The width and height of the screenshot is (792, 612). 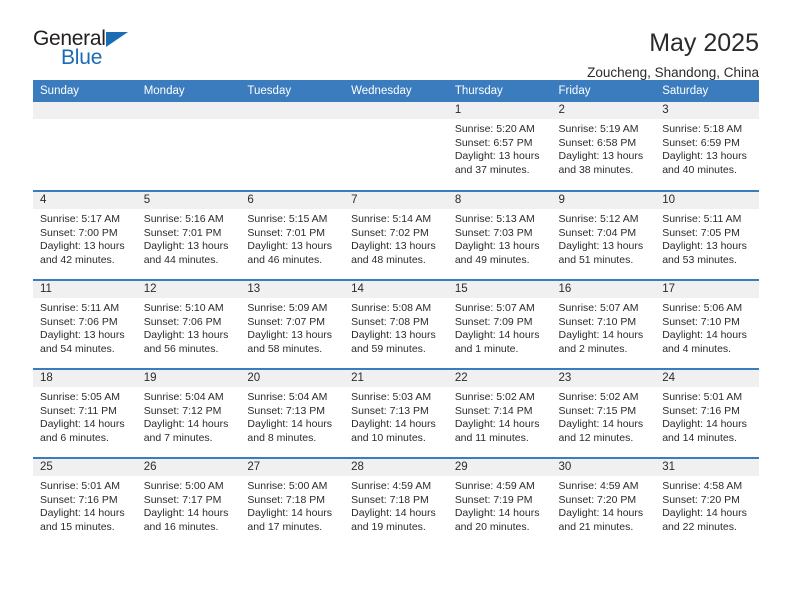 I want to click on sunrise-text: Sunrise: 5:17 AM, so click(x=80, y=219).